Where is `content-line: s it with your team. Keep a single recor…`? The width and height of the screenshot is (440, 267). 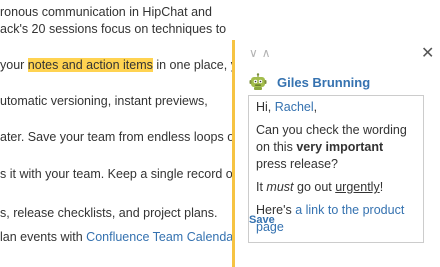
content-line: s it with your team. Keep a single recor… is located at coordinates (116, 174).